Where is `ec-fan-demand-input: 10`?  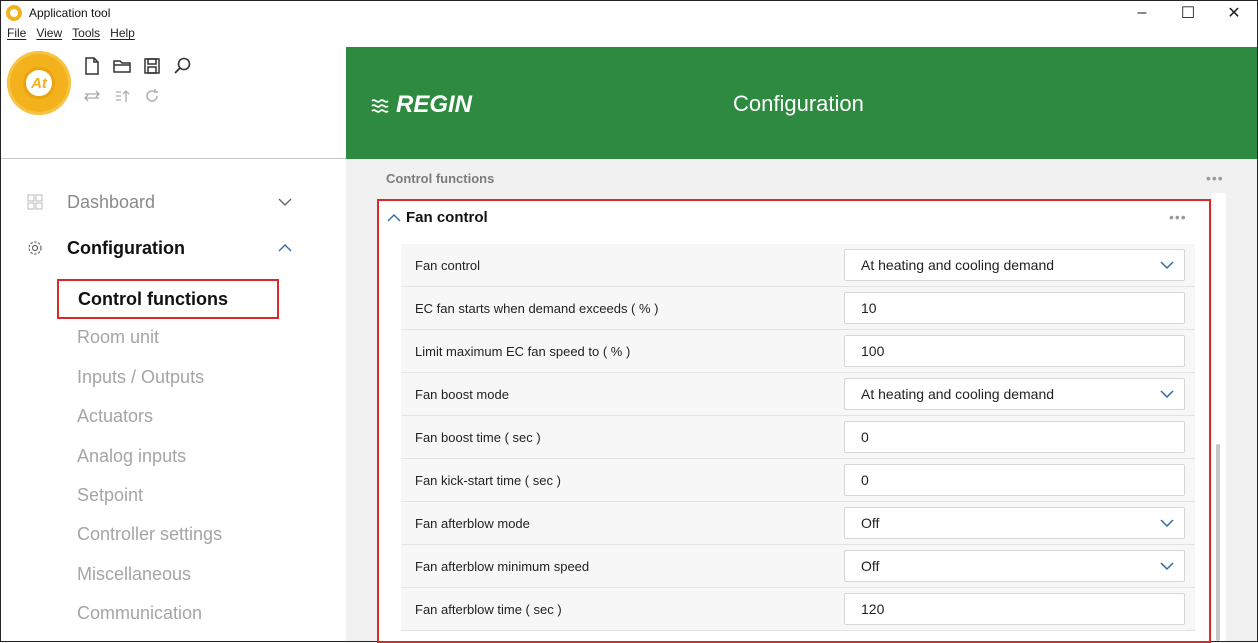 ec-fan-demand-input: 10 is located at coordinates (1014, 308).